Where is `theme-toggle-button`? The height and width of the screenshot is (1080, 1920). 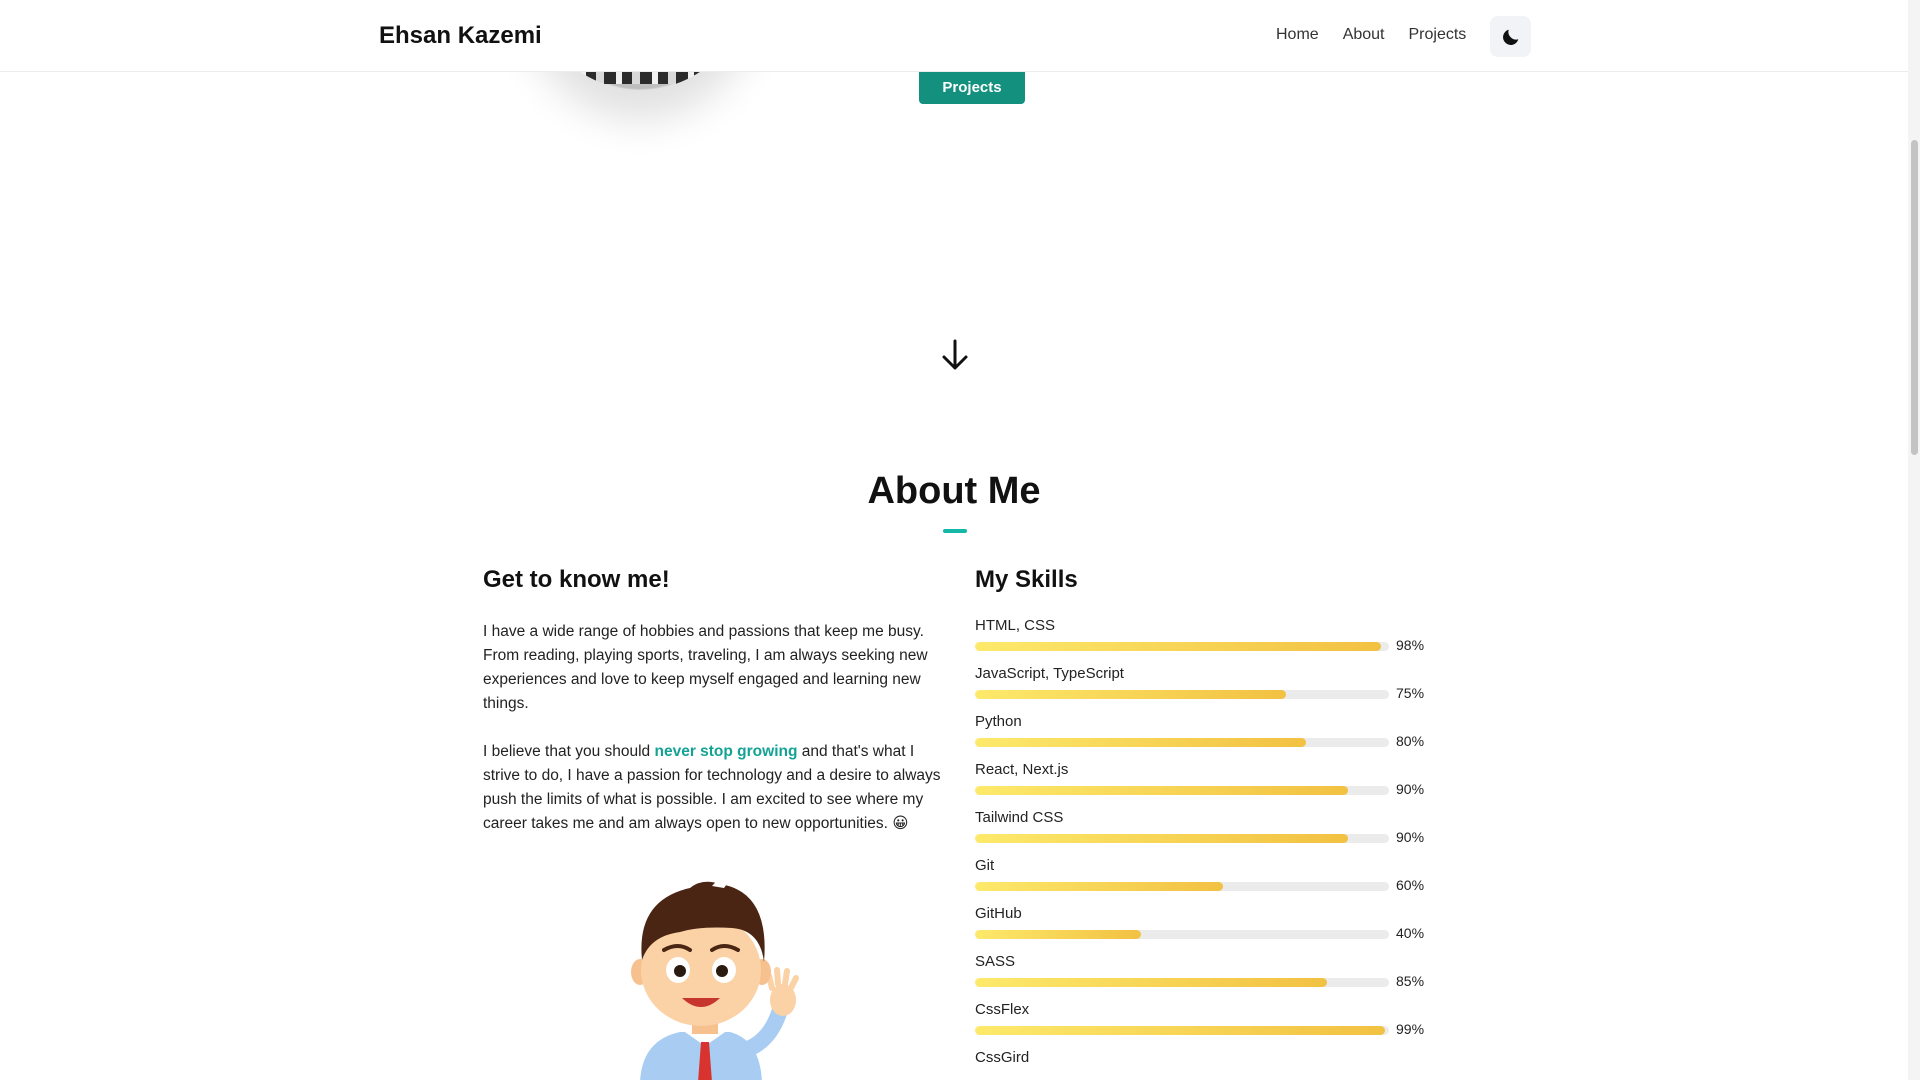 theme-toggle-button is located at coordinates (1510, 36).